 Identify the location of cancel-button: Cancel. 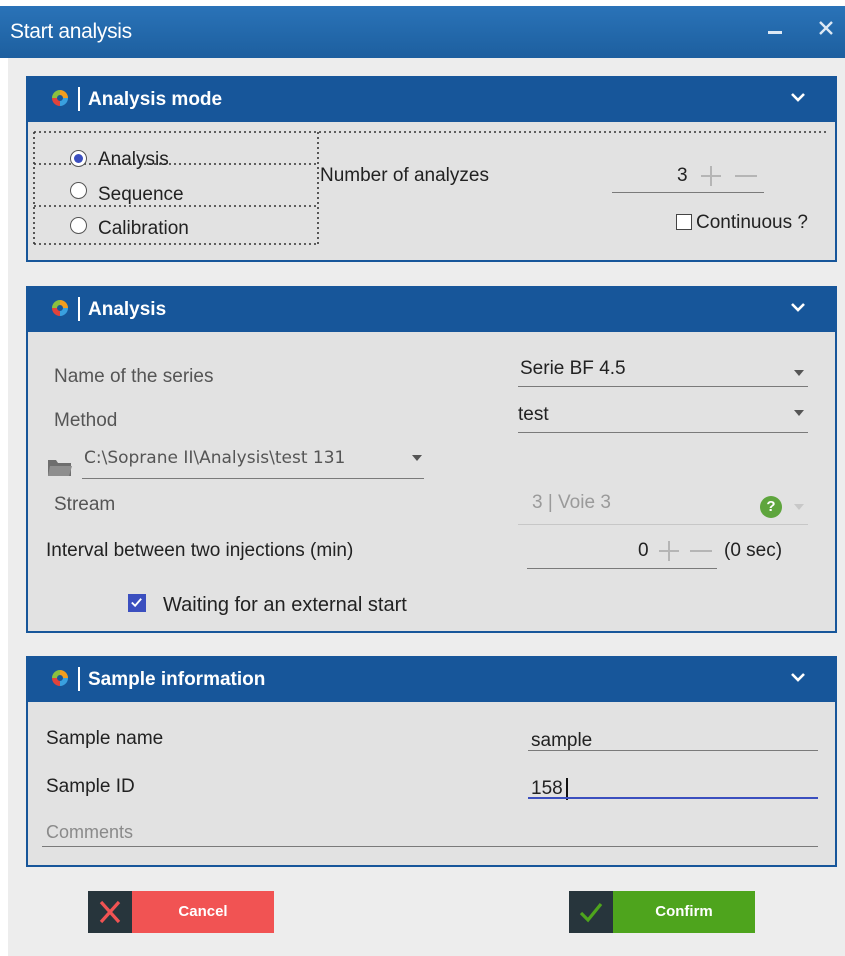
(181, 912).